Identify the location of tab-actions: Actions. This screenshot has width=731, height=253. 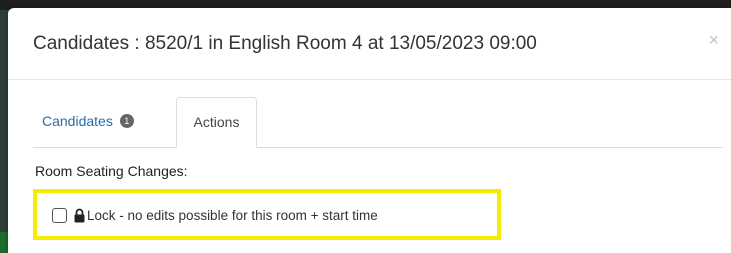
(216, 122).